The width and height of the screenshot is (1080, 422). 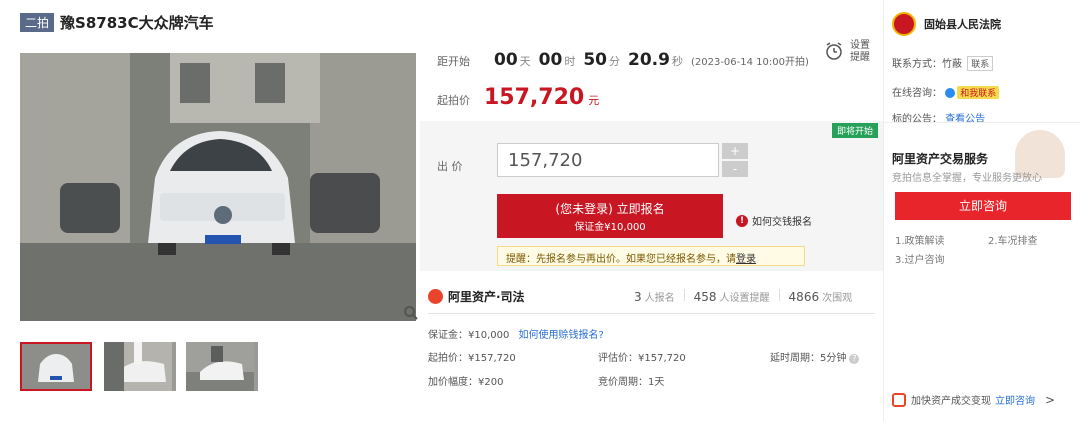 What do you see at coordinates (808, 358) in the screenshot?
I see `detail-delay-text: 延时周期：5分钟` at bounding box center [808, 358].